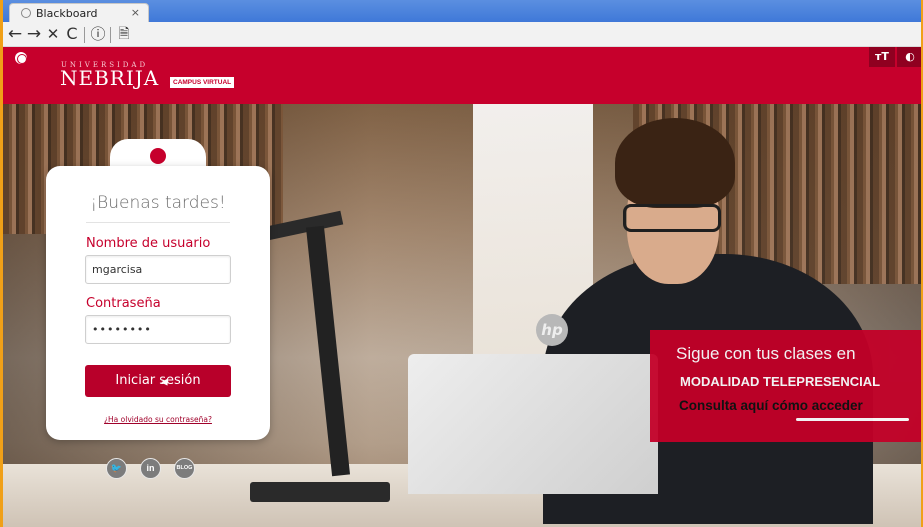 This screenshot has height=527, width=923. I want to click on greeting-title: ¡Buenas tardes!, so click(158, 203).